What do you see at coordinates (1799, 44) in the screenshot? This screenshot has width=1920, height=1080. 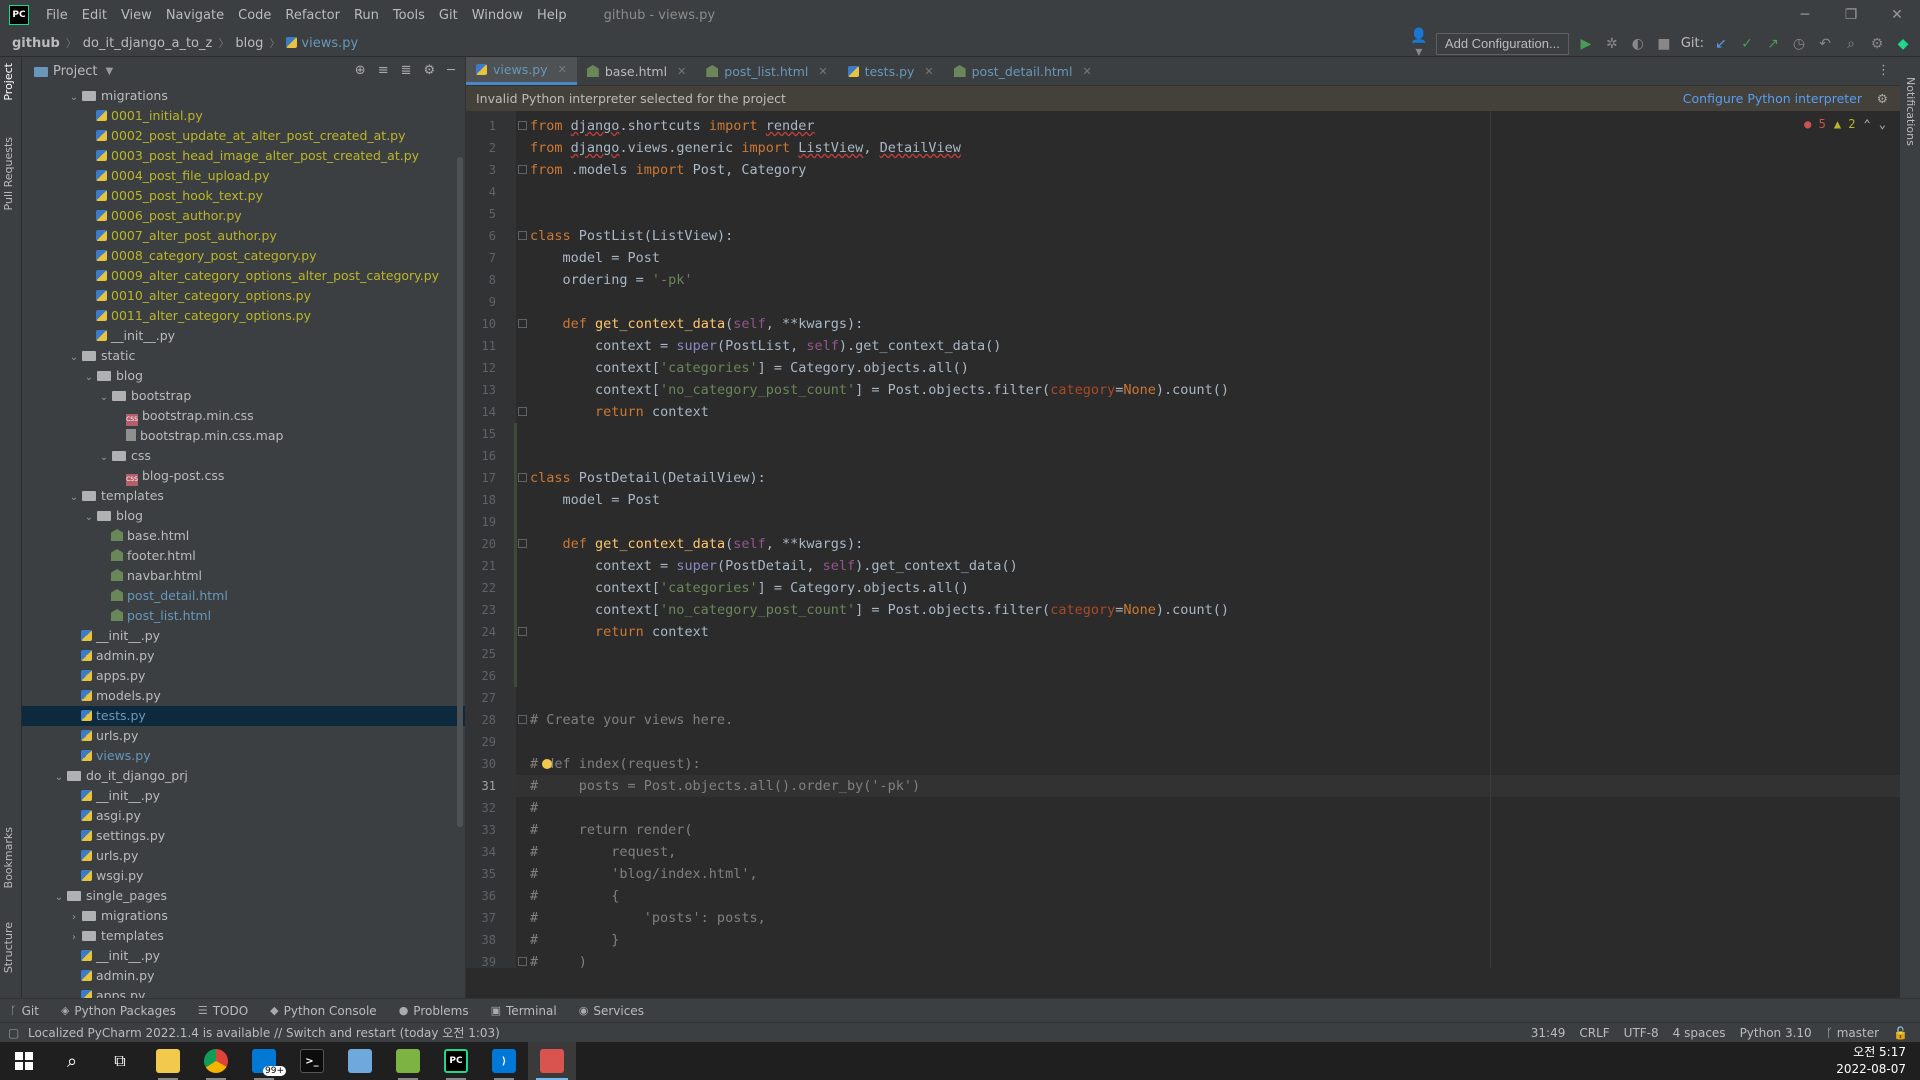 I see `history-icon: ◷` at bounding box center [1799, 44].